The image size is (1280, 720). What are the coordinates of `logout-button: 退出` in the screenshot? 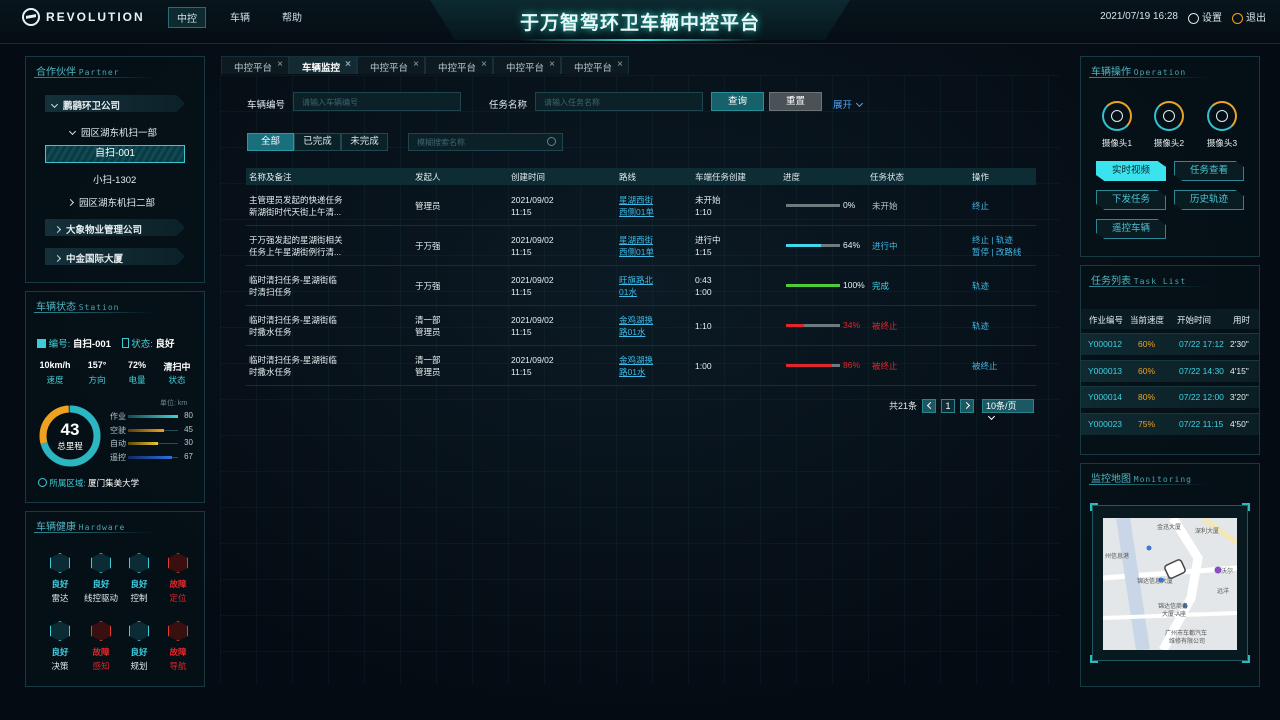 It's located at (1249, 16).